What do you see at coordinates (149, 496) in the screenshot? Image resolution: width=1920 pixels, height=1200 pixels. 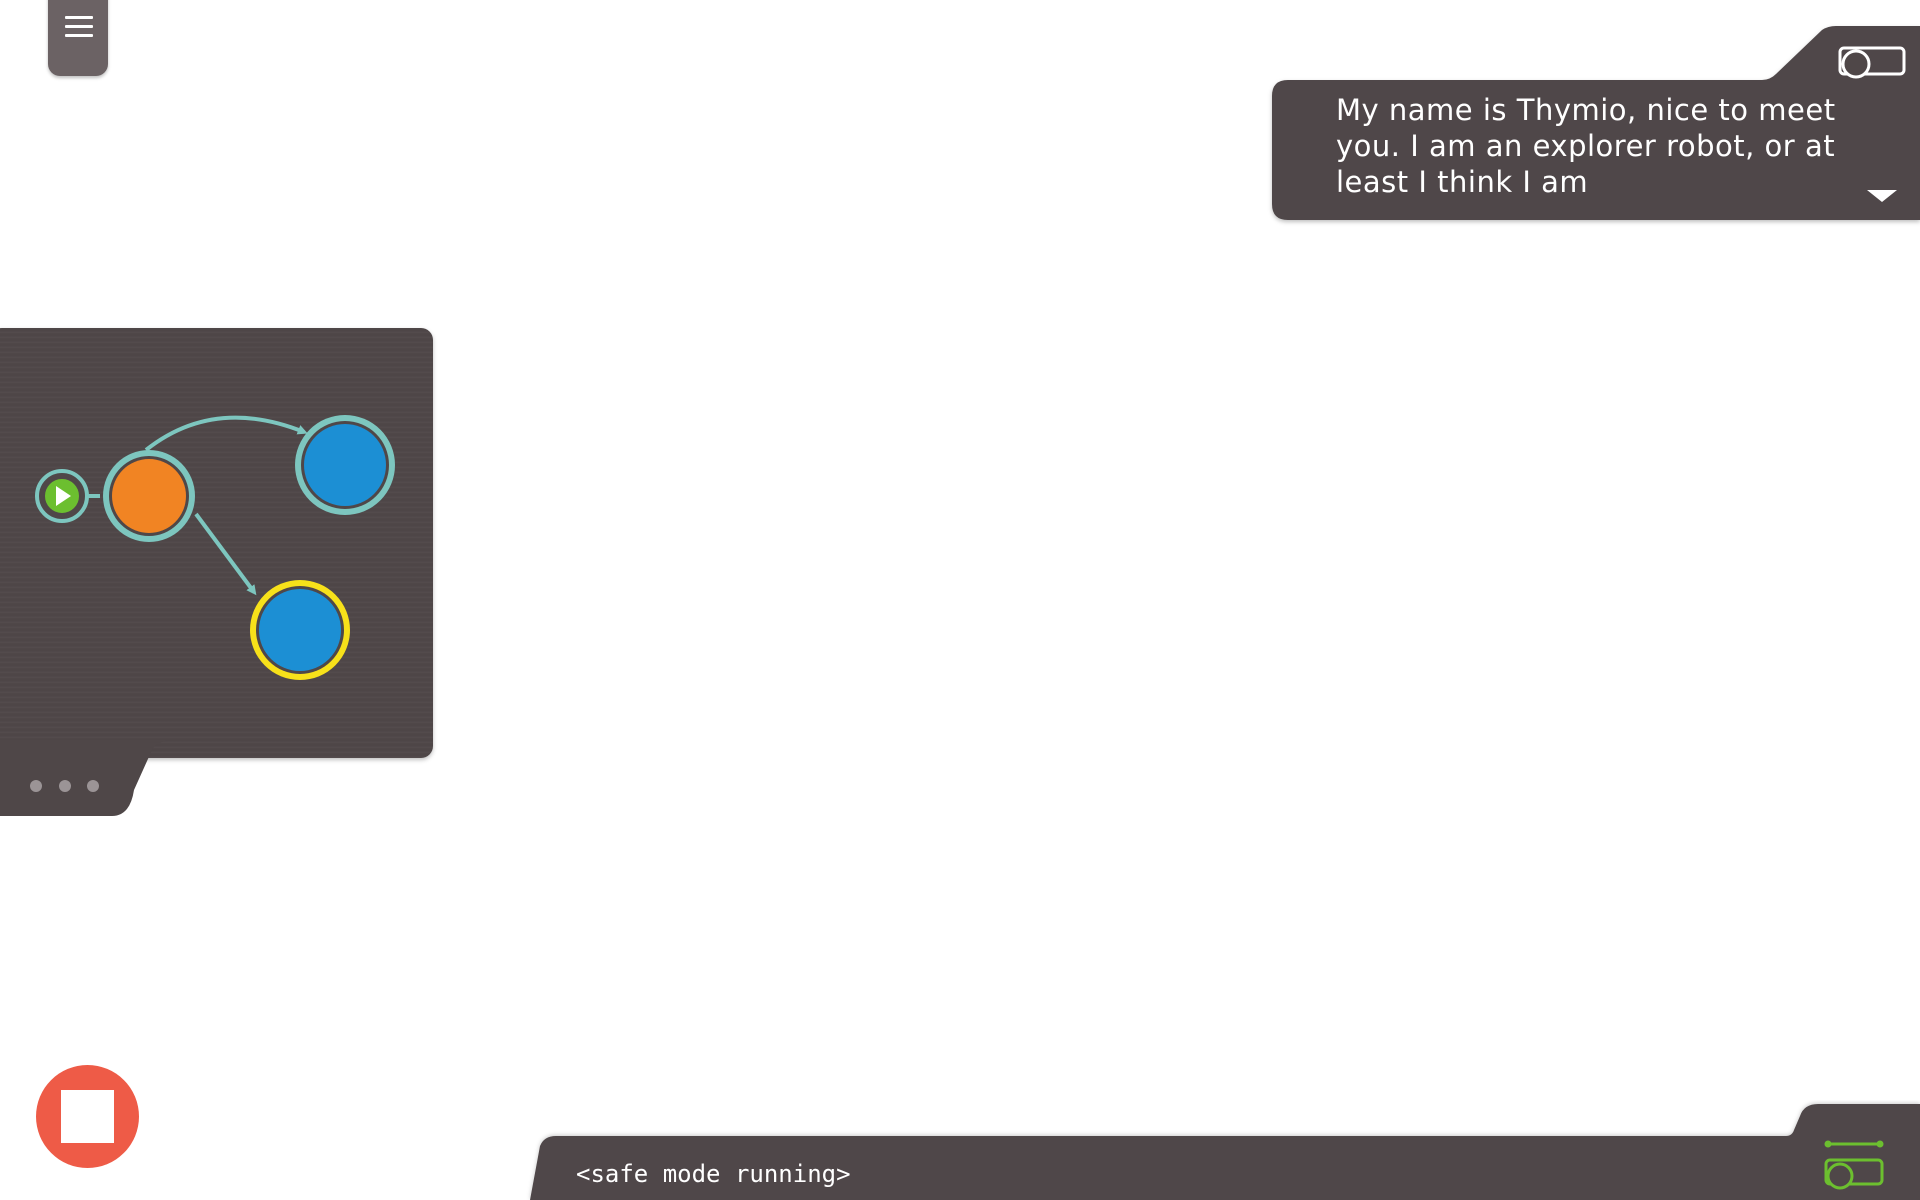 I see `state-orange` at bounding box center [149, 496].